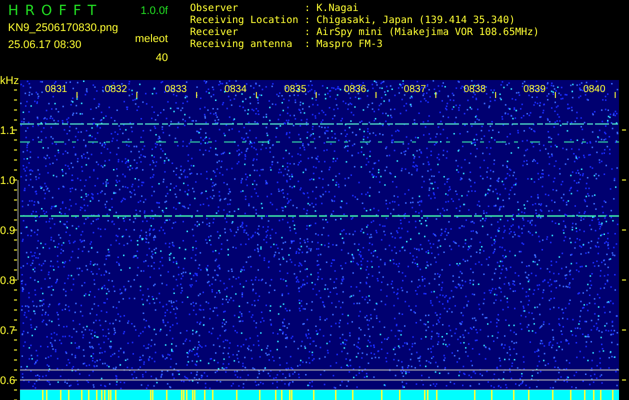  What do you see at coordinates (428, 33) in the screenshot?
I see `info-value: AirSpy mini (Miakejima VOR 108.65MHz)` at bounding box center [428, 33].